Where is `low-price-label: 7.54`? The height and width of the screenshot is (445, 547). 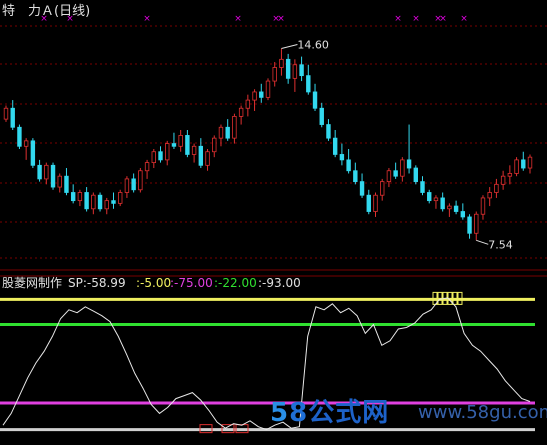 low-price-label: 7.54 is located at coordinates (500, 244).